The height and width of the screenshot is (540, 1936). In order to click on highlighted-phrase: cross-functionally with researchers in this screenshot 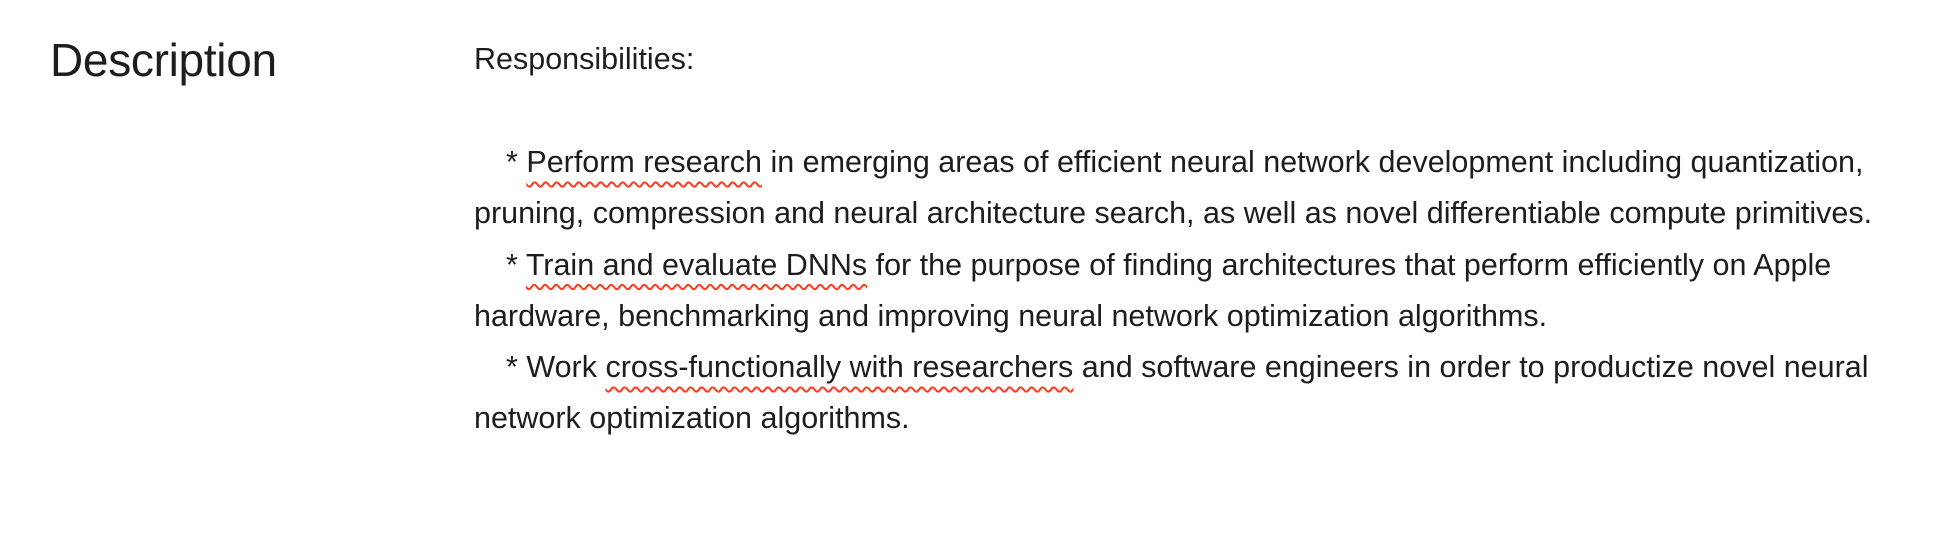, I will do `click(839, 367)`.